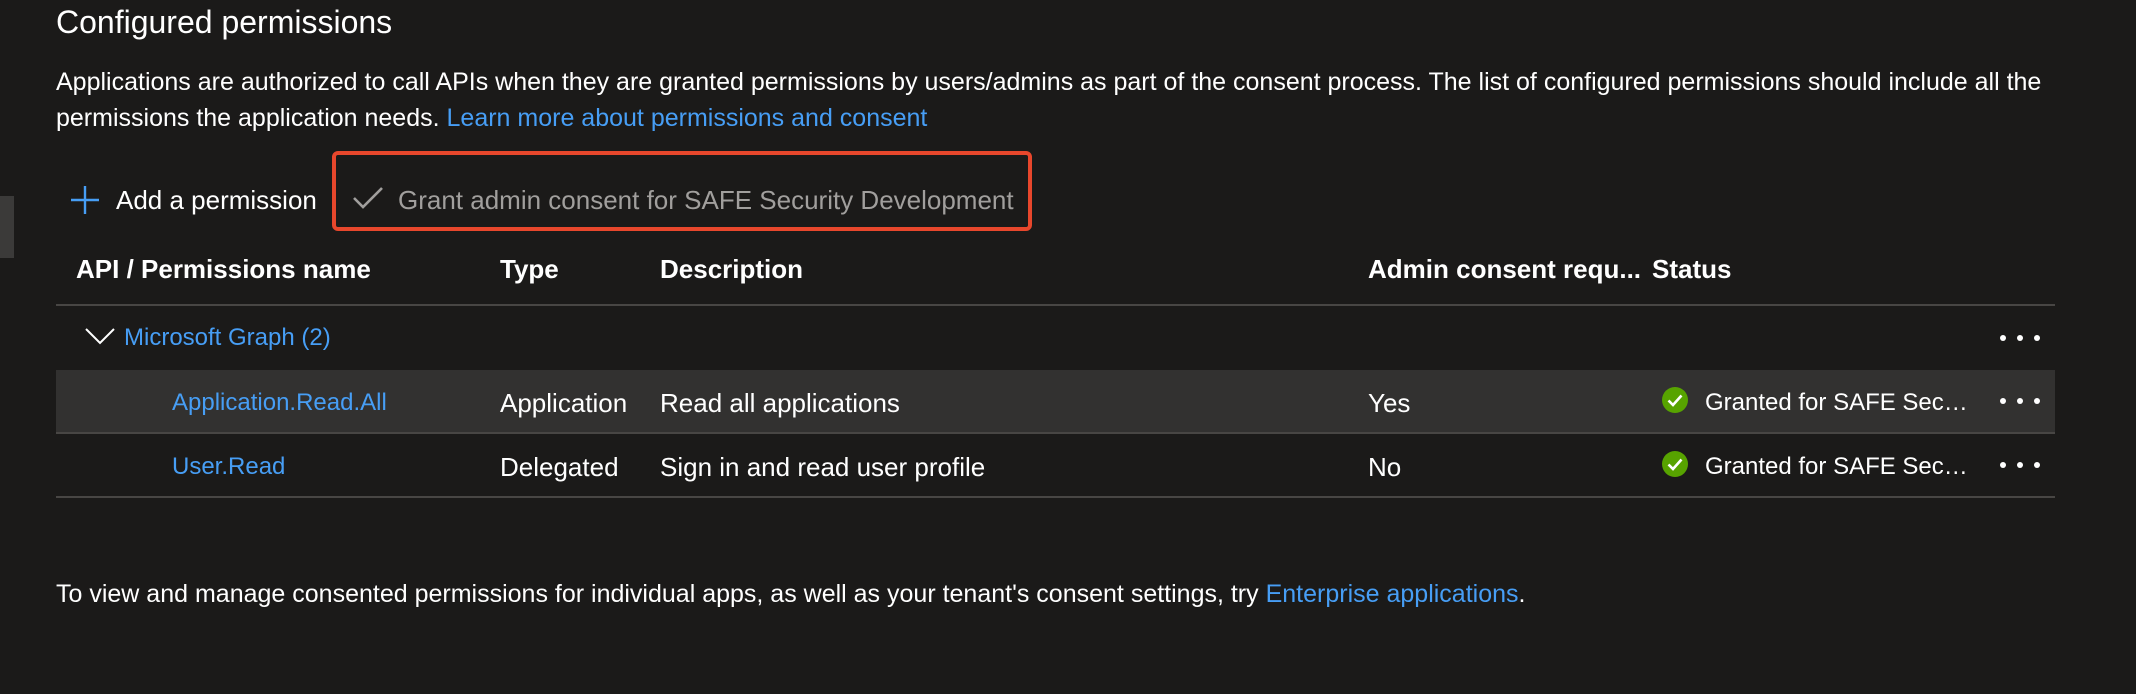 The width and height of the screenshot is (2136, 694). What do you see at coordinates (7, 227) in the screenshot?
I see `scrollbar-thumb` at bounding box center [7, 227].